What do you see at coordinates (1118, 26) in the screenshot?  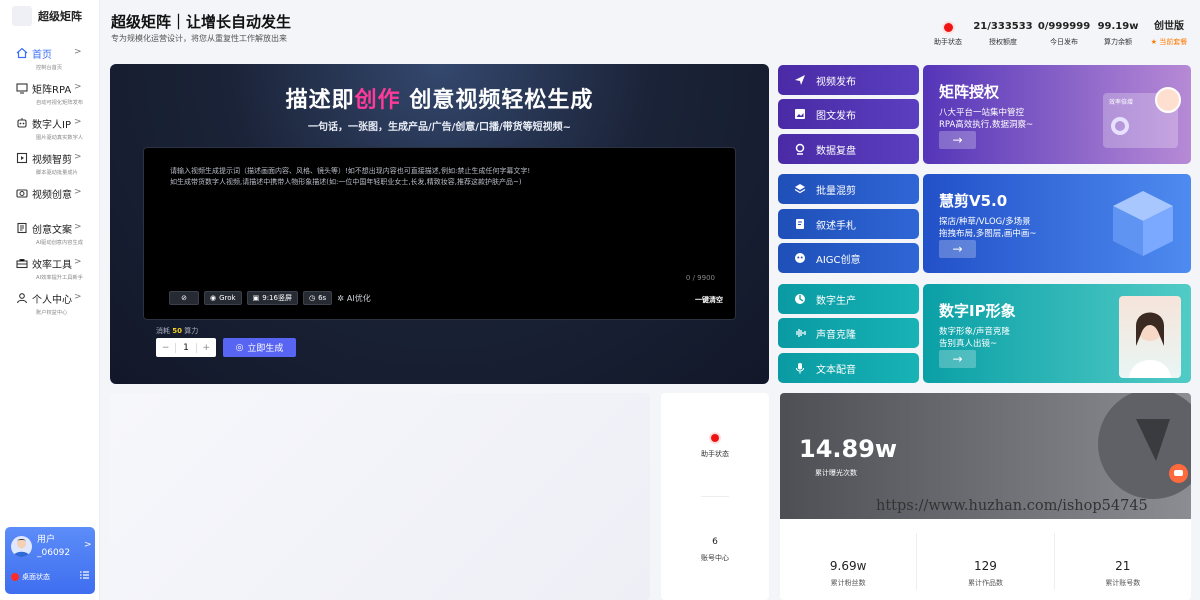 I see `stat-value: 99.19w` at bounding box center [1118, 26].